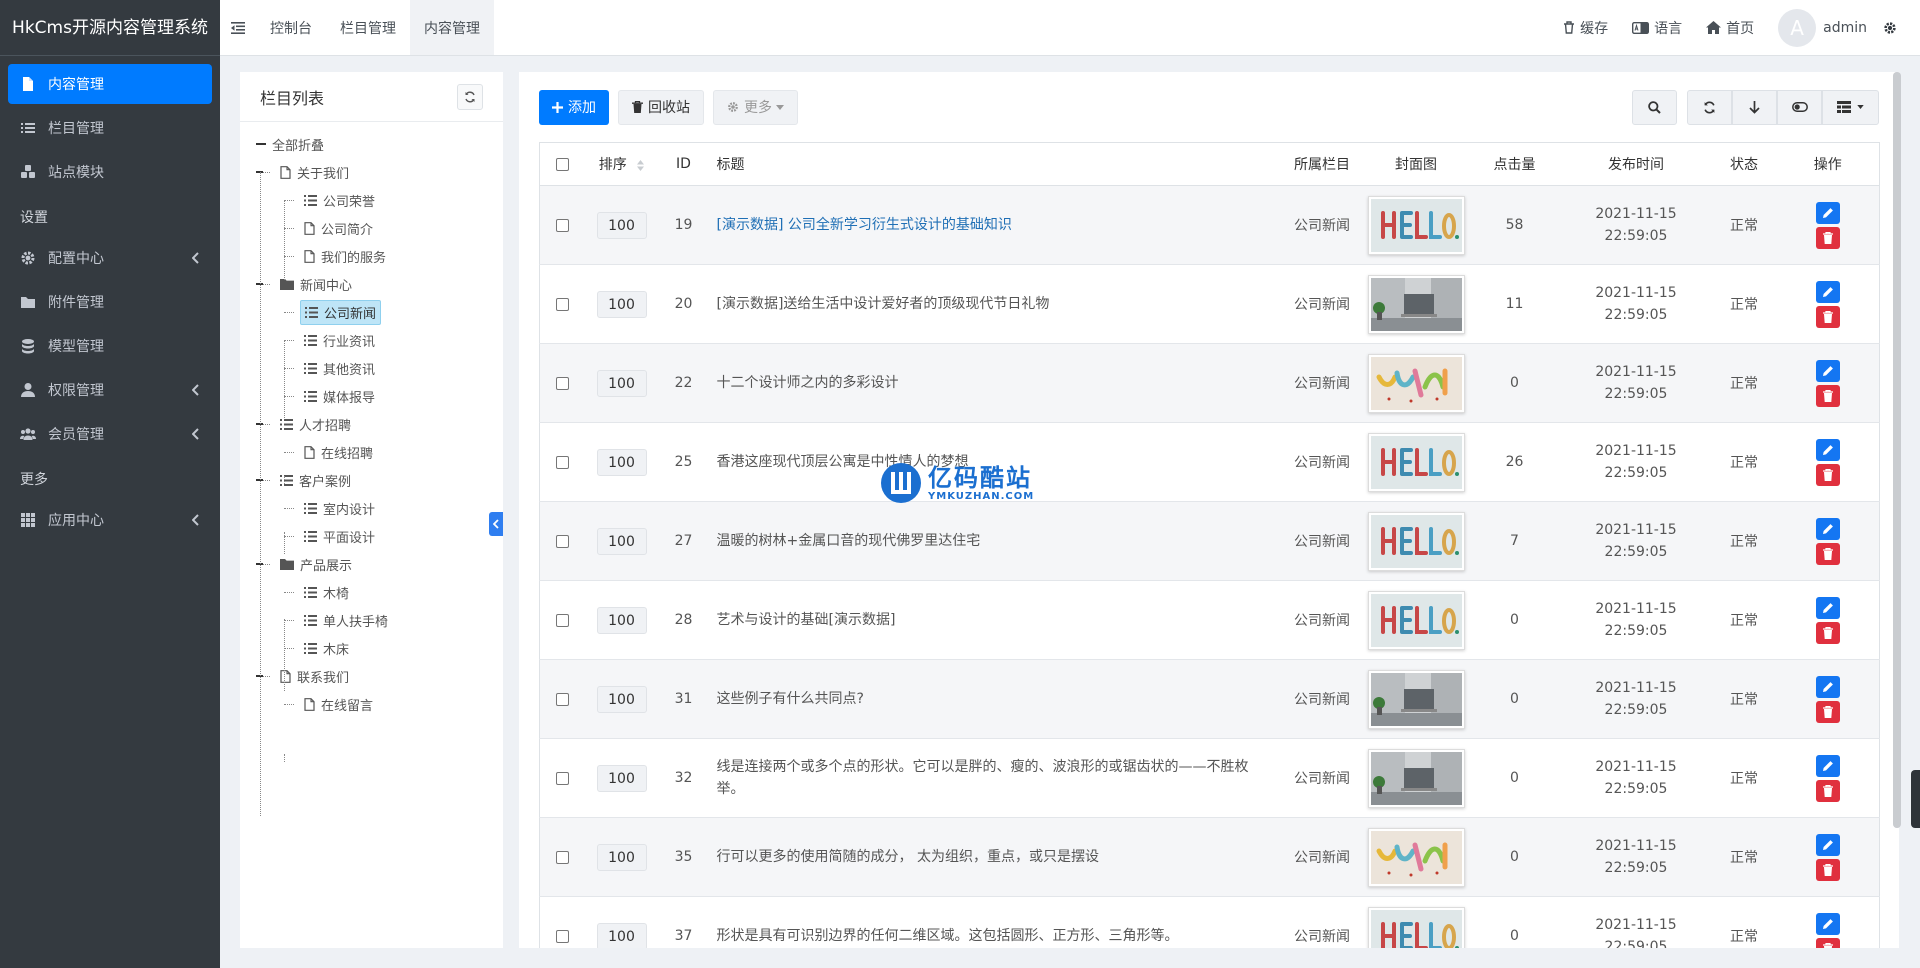  What do you see at coordinates (1915, 799) in the screenshot?
I see `side-drawer-handle` at bounding box center [1915, 799].